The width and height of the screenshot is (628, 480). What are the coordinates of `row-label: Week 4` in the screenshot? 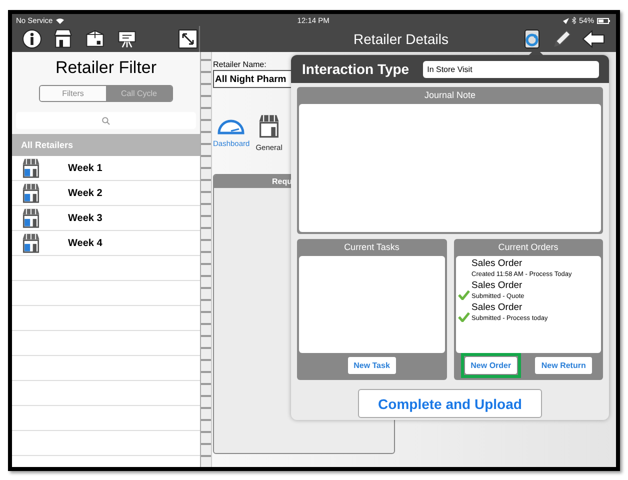 It's located at (85, 243).